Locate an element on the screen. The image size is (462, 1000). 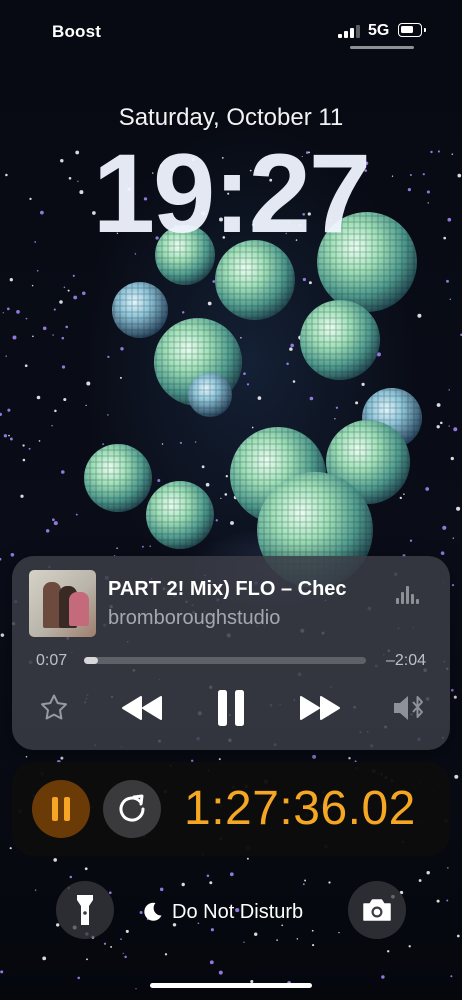
favorite-button is located at coordinates (54, 708).